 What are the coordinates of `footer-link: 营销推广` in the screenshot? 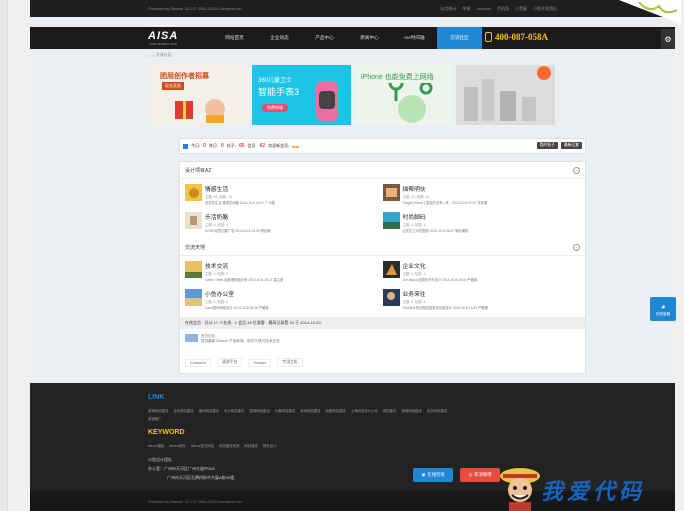 It's located at (155, 418).